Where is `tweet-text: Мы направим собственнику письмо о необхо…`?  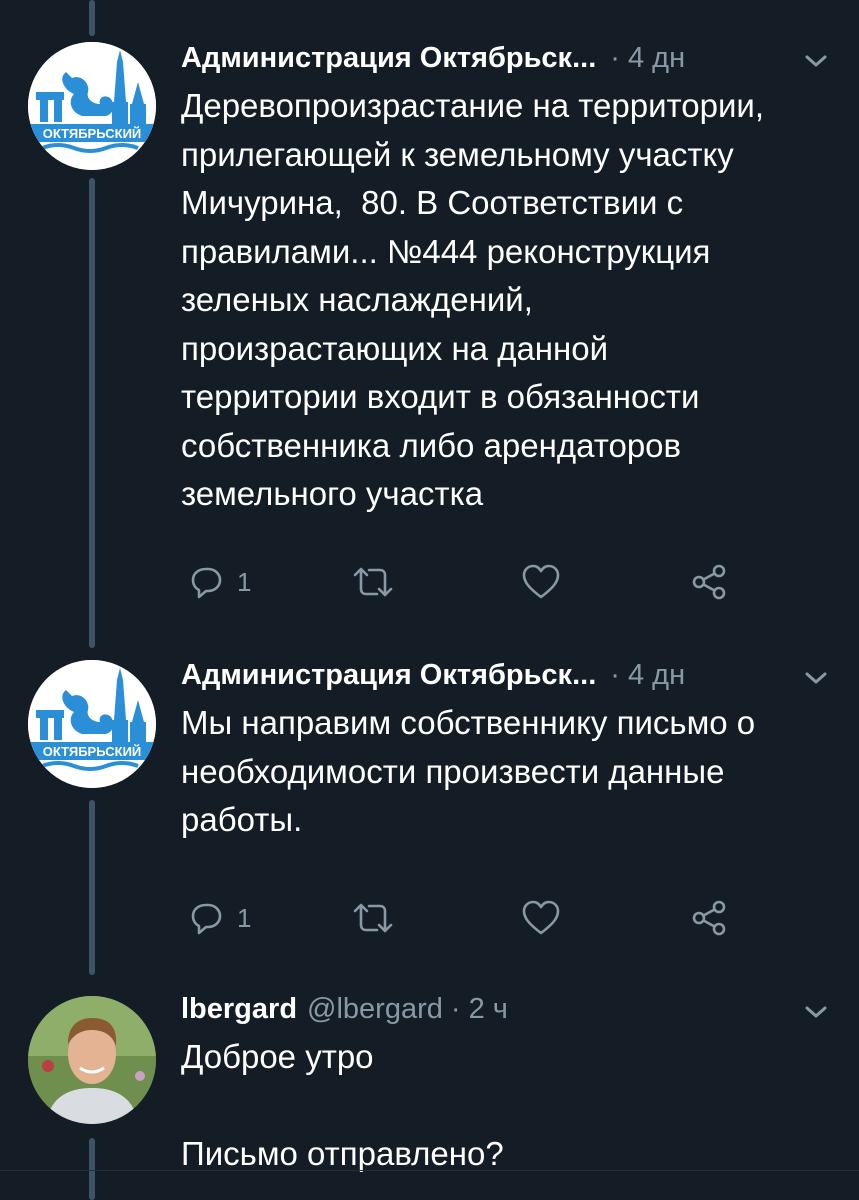 tweet-text: Мы направим собственнику письмо о необхо… is located at coordinates (468, 771).